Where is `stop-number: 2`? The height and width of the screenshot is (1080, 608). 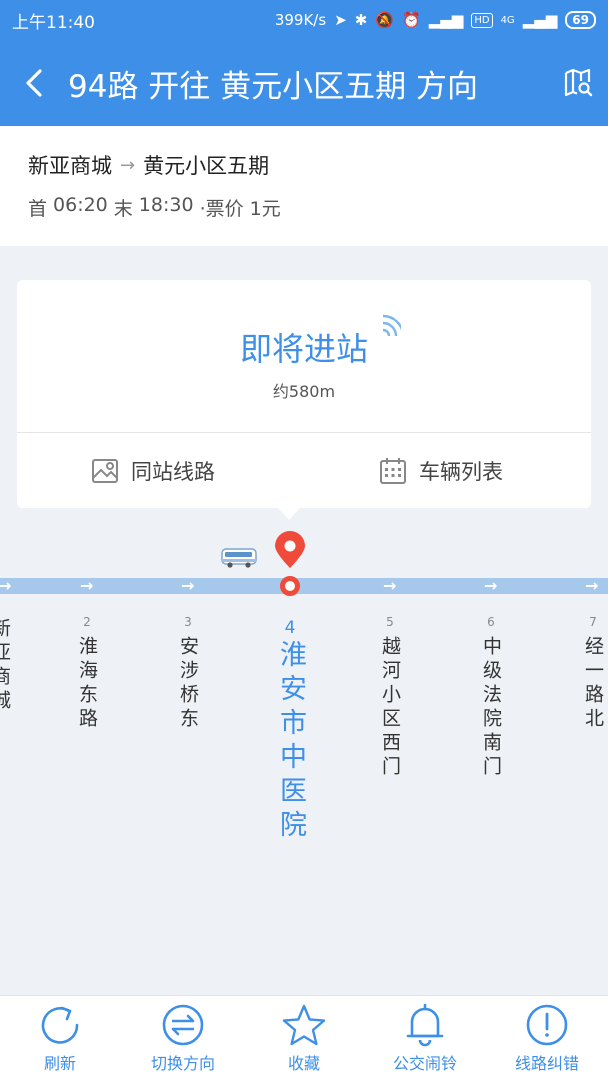
stop-number: 2 is located at coordinates (87, 622).